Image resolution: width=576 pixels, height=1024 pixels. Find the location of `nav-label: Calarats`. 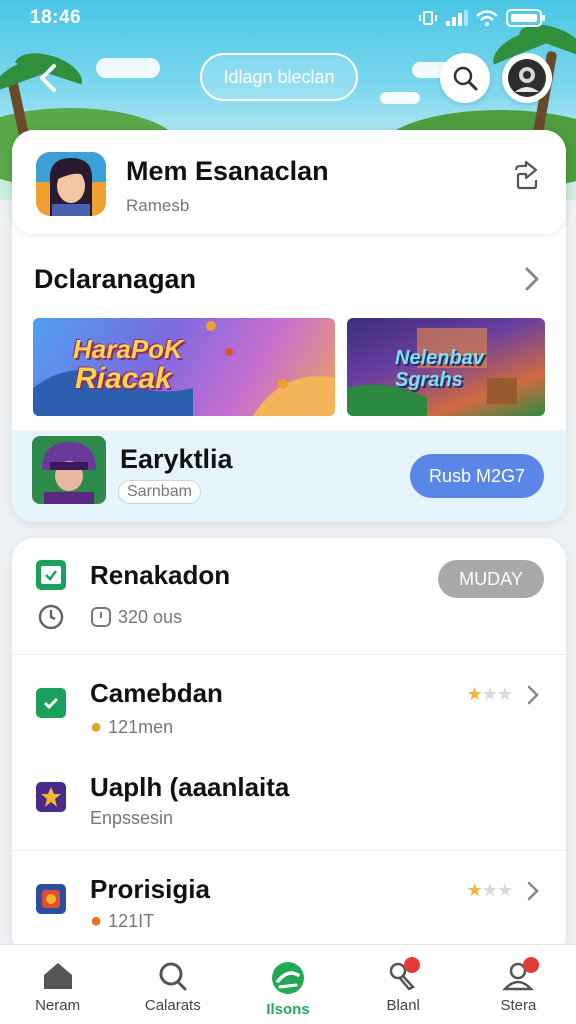

nav-label: Calarats is located at coordinates (172, 1005).